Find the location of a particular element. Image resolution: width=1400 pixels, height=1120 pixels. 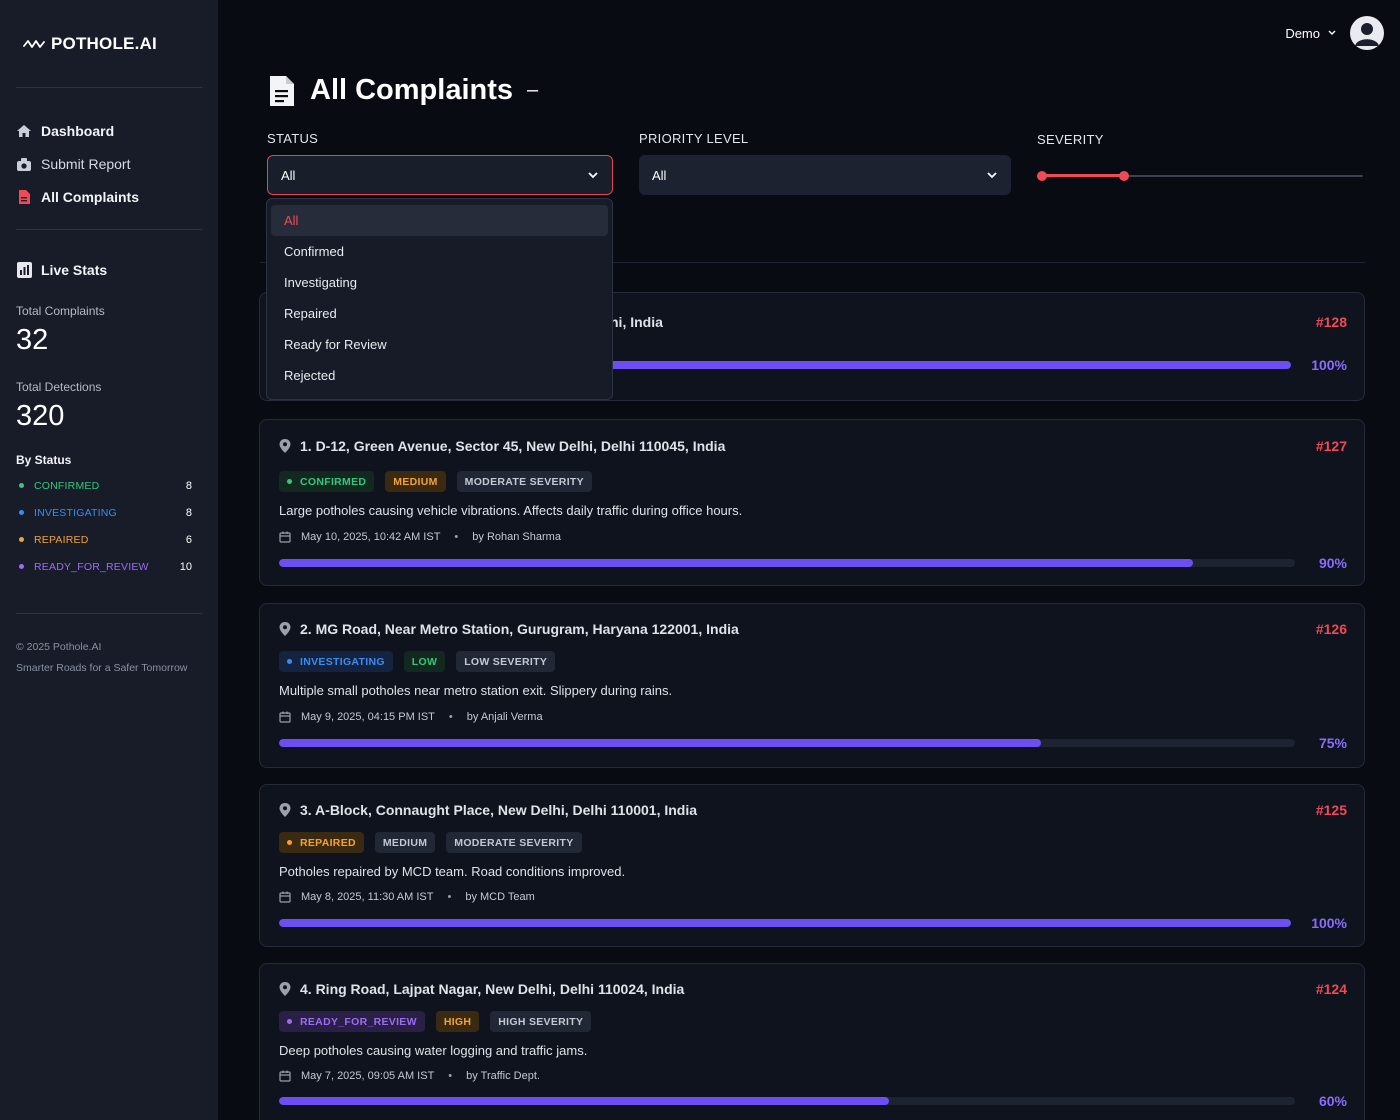

complaint-date: May 8, 2025, 11:30 AM IST is located at coordinates (367, 897).